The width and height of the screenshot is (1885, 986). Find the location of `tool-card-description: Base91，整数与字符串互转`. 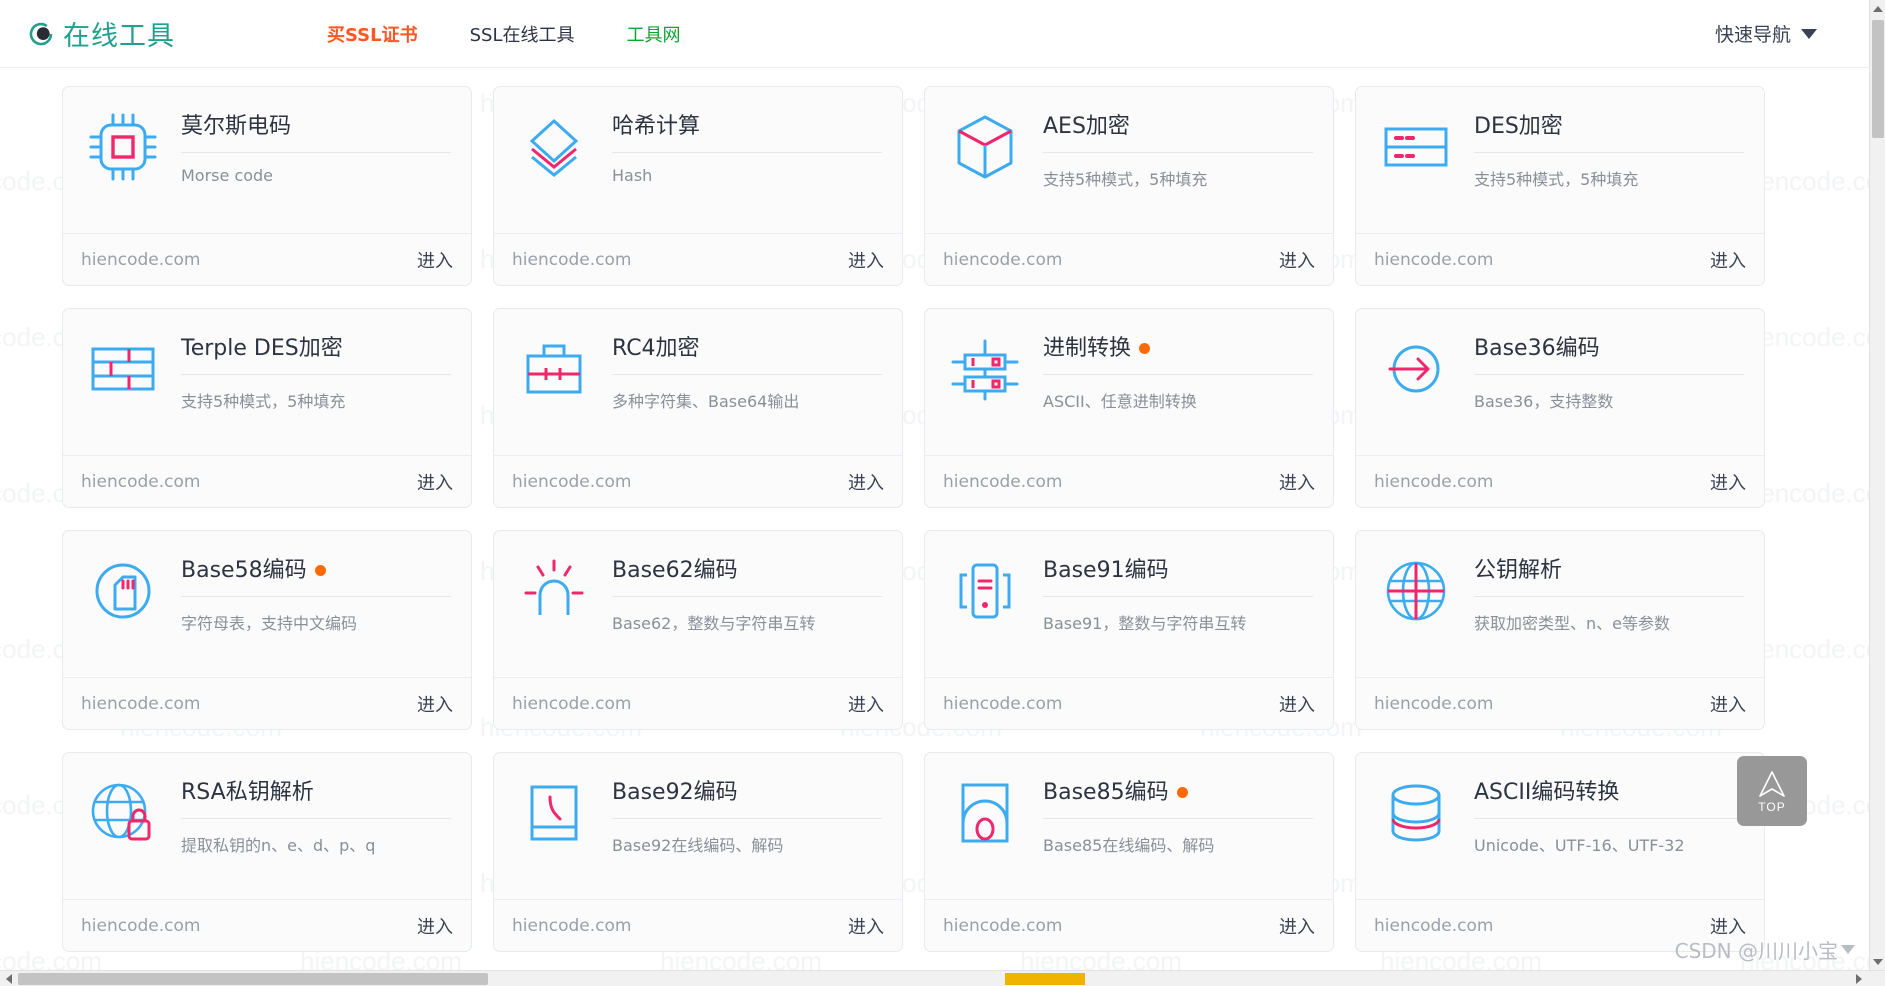

tool-card-description: Base91，整数与字符串互转 is located at coordinates (1145, 623).